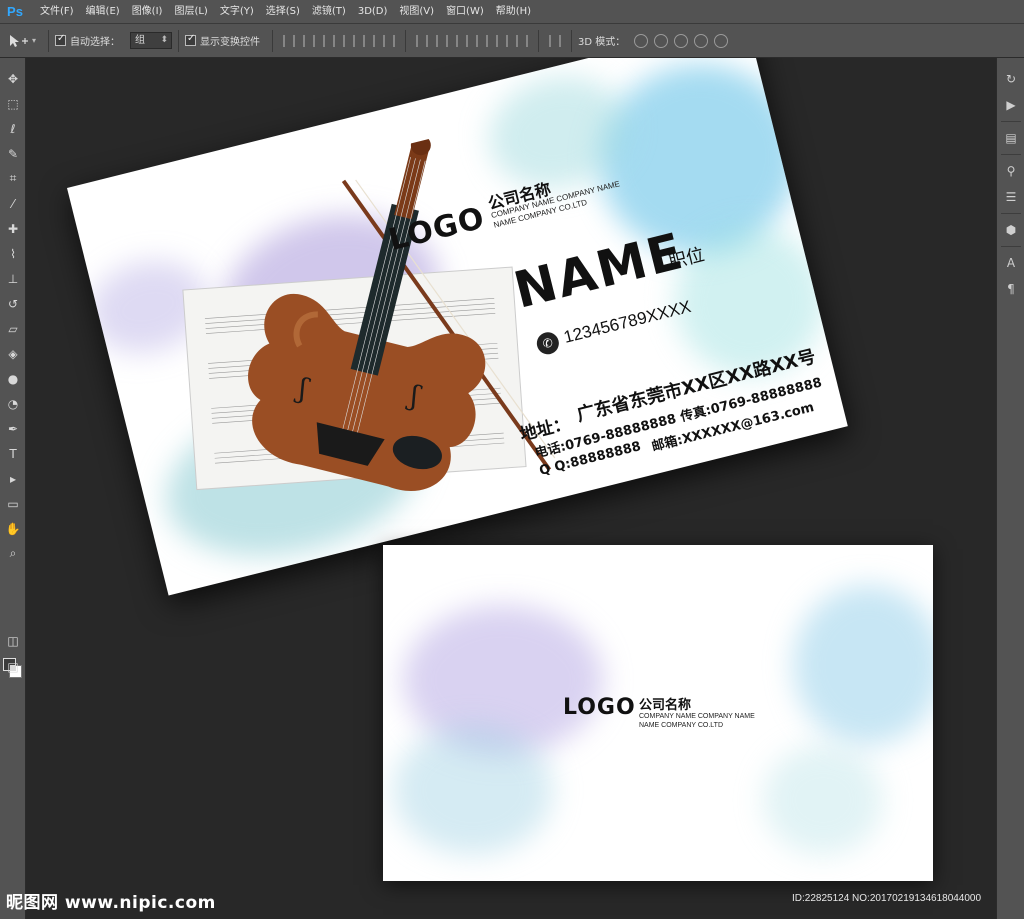 The image size is (1024, 919). Describe the element at coordinates (1010, 79) in the screenshot. I see `history-panel-icon: ↻` at that location.